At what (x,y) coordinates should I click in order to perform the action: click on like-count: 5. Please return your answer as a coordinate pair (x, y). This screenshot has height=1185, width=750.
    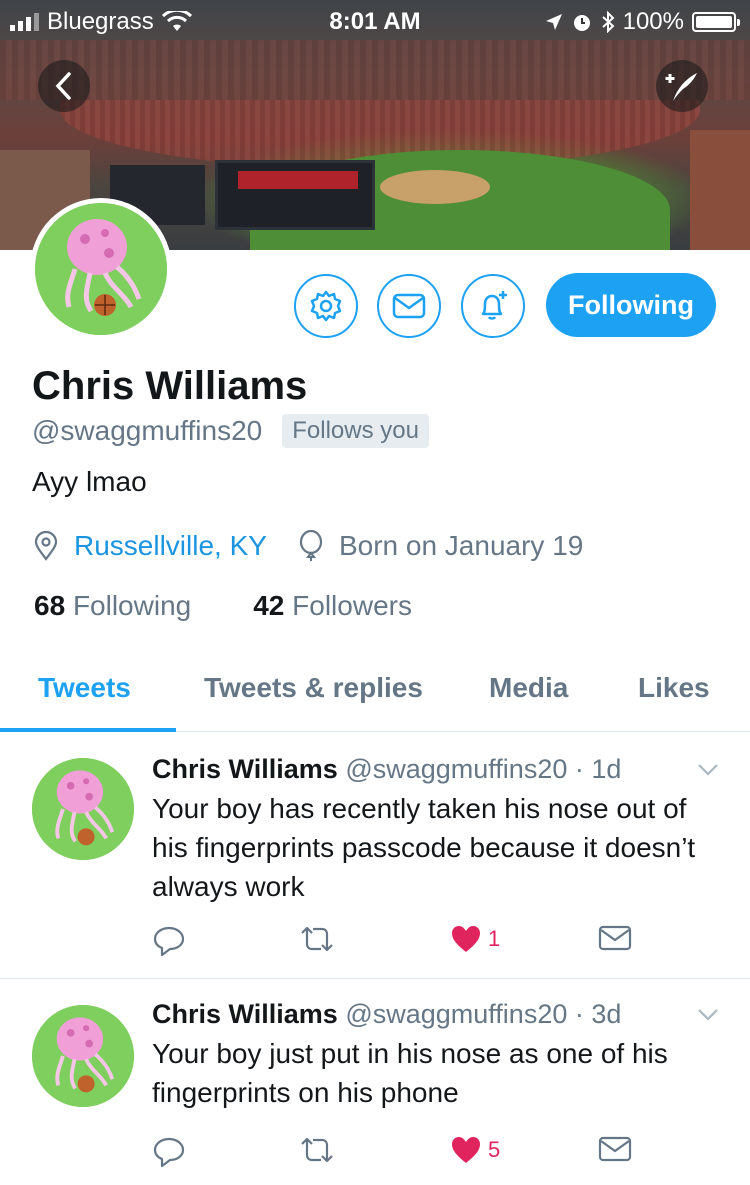
    Looking at the image, I should click on (494, 1149).